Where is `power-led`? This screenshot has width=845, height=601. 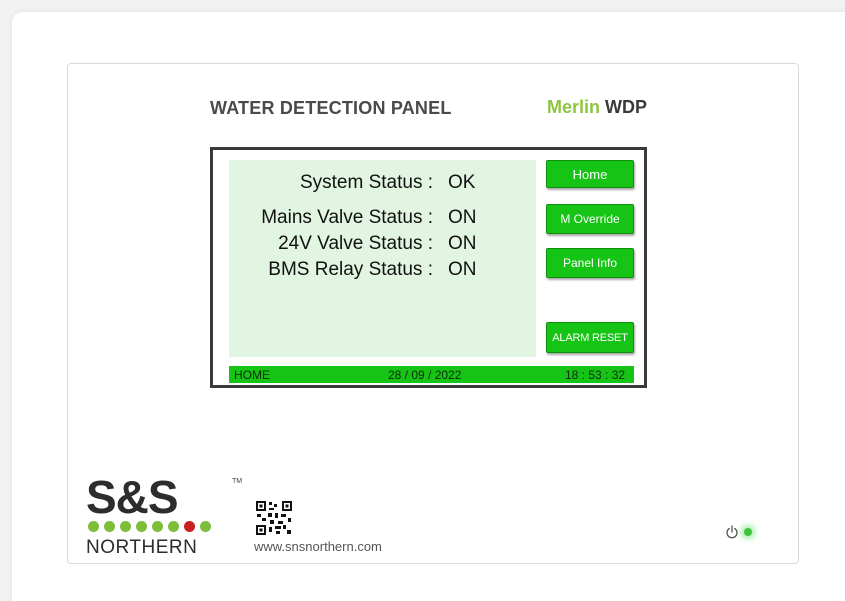
power-led is located at coordinates (748, 532).